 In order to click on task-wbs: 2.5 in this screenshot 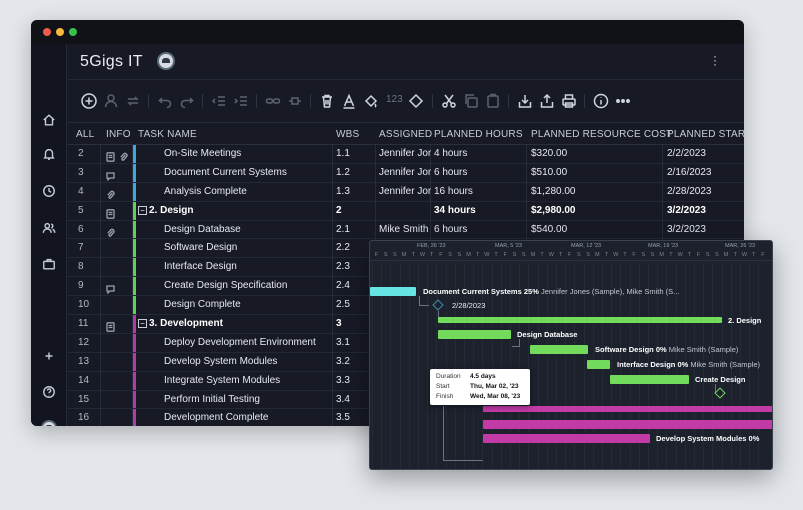, I will do `click(343, 304)`.